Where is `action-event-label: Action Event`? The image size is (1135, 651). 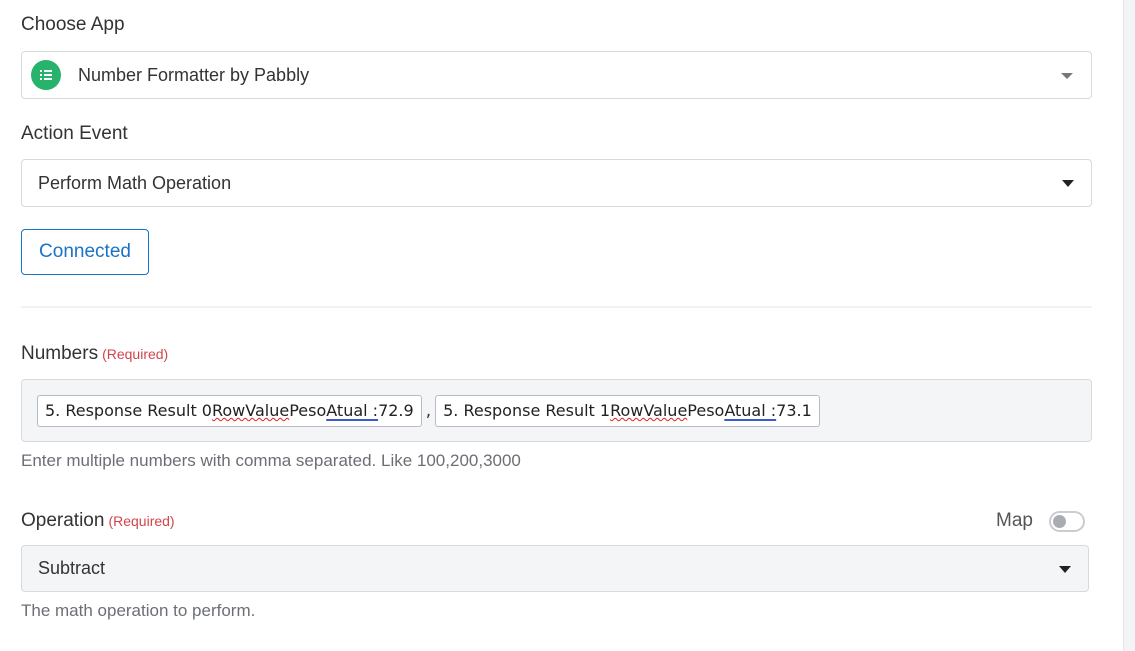
action-event-label: Action Event is located at coordinates (74, 133).